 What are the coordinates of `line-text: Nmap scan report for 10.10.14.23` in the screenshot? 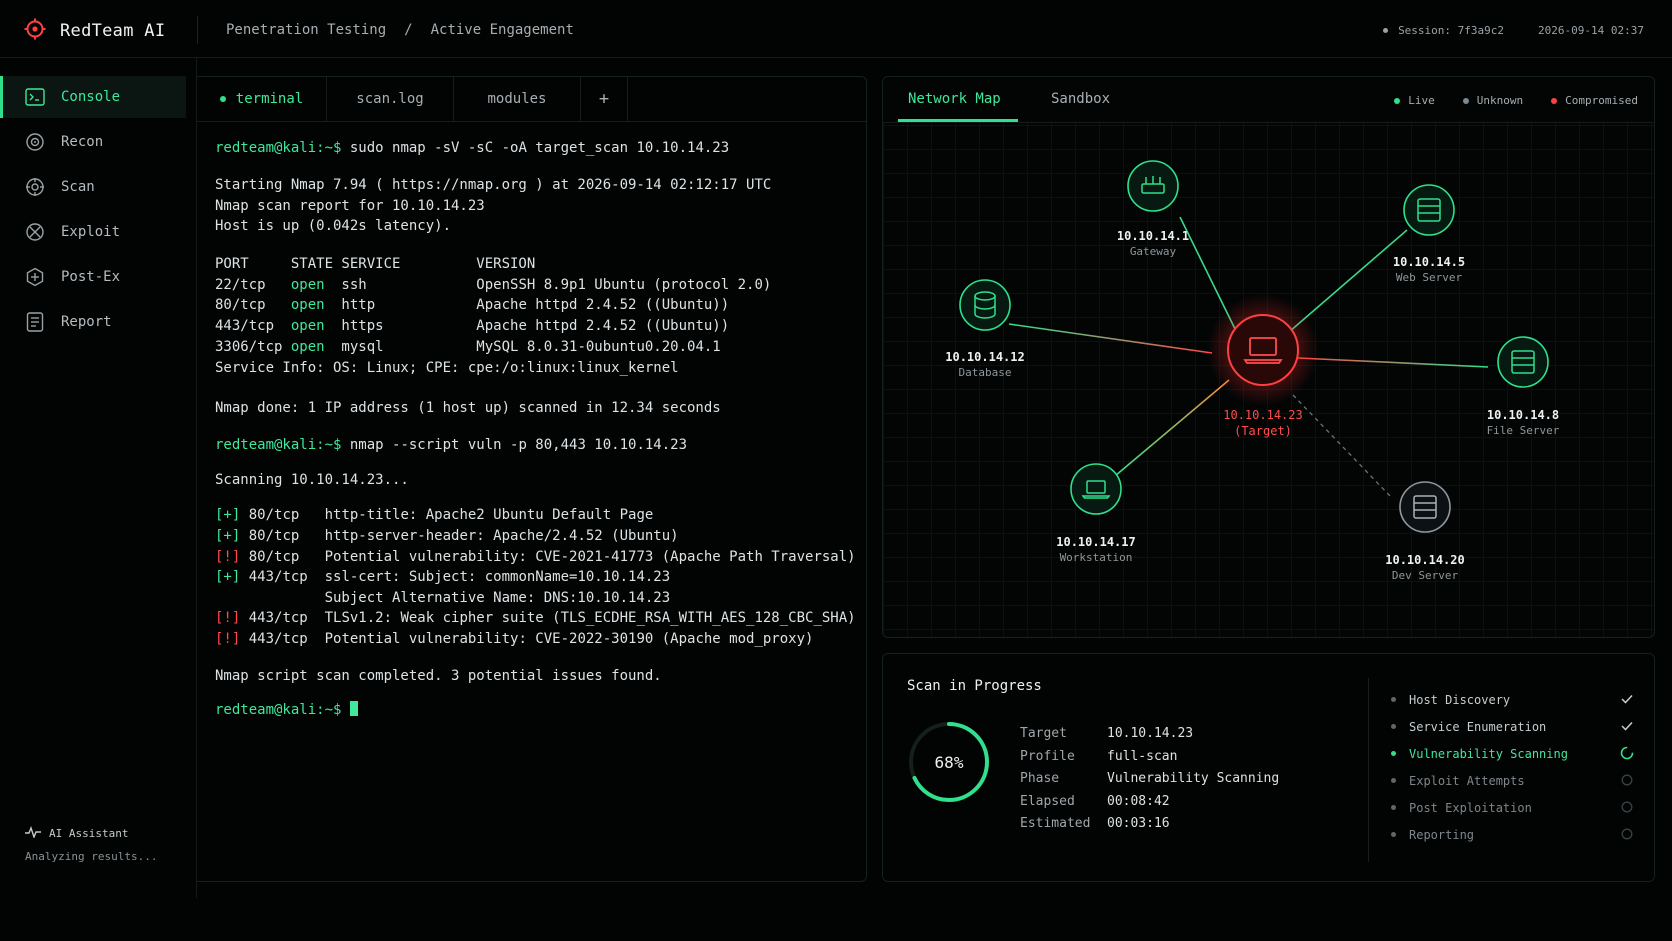 It's located at (350, 206).